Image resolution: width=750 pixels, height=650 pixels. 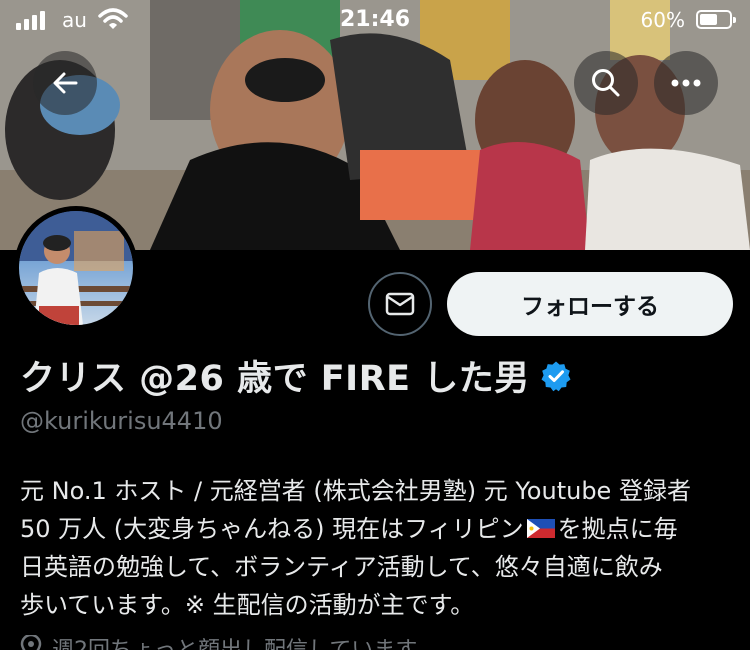 I want to click on bio-line-with-flag: 50 万人 (大変身ちゃんねる) 現在はフィリピン を拠点に毎, so click(x=377, y=529).